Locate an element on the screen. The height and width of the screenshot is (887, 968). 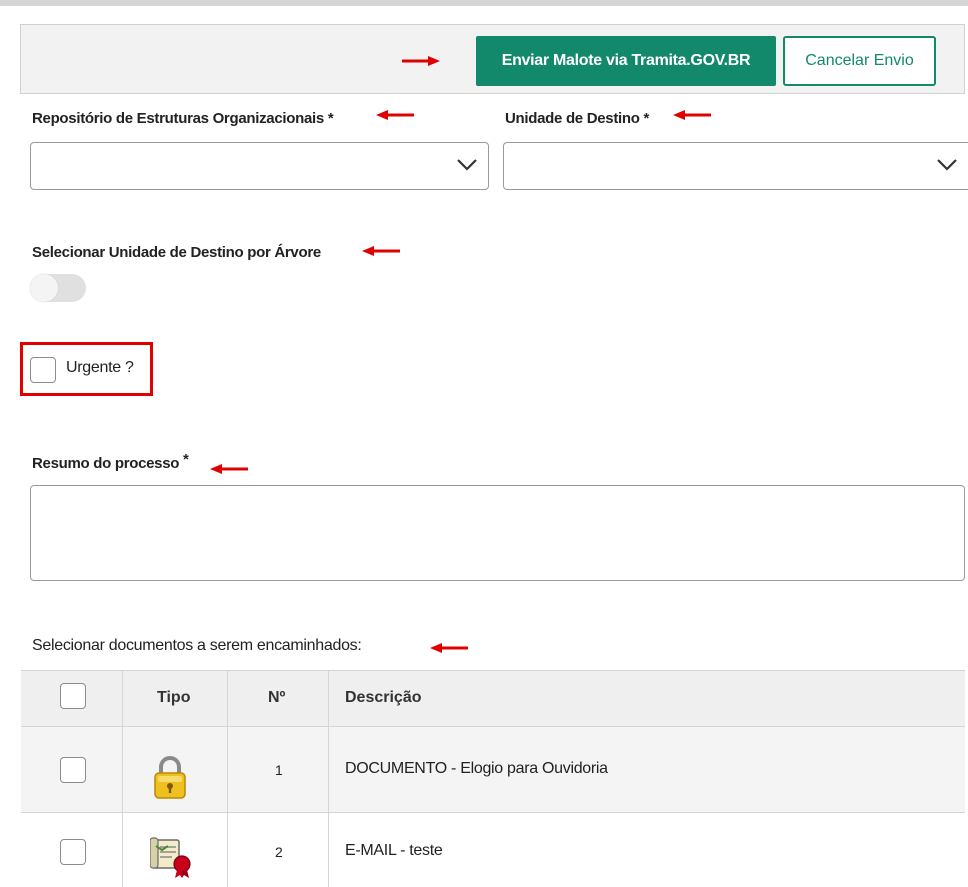
column-header-descricao: Descrição is located at coordinates (383, 697).